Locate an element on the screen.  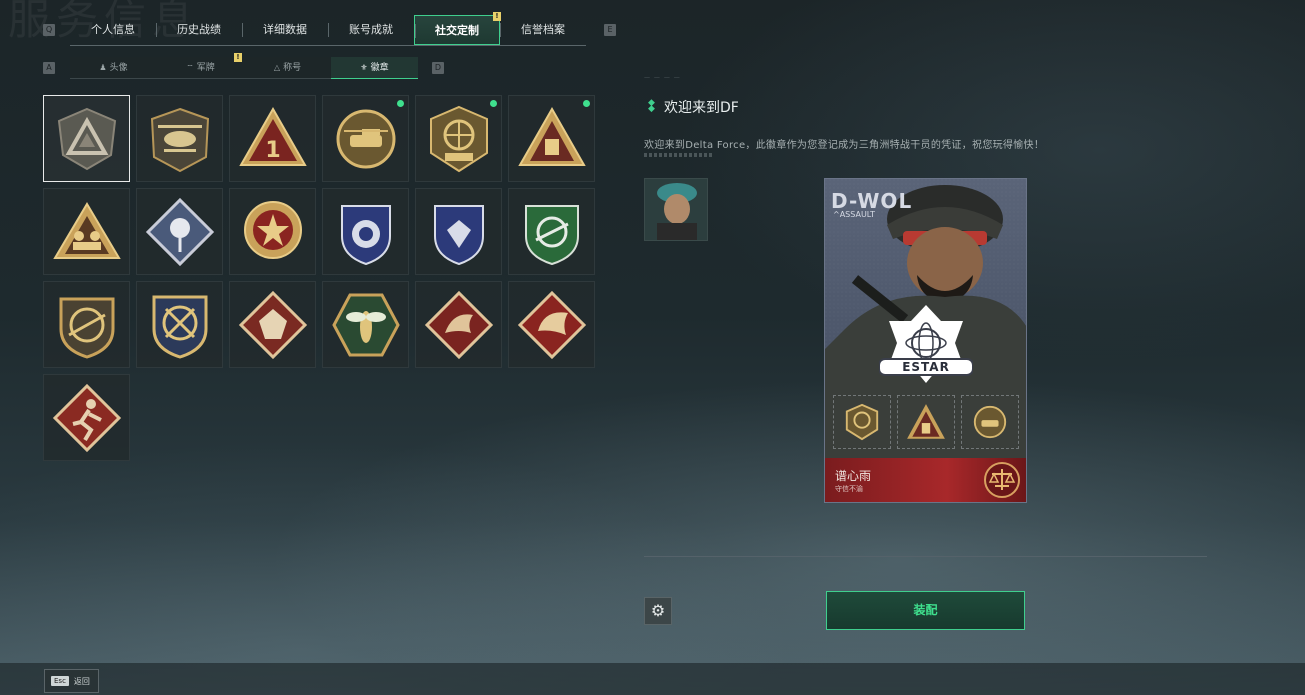
operator-class-label: ASSAULT is located at coordinates (857, 214).